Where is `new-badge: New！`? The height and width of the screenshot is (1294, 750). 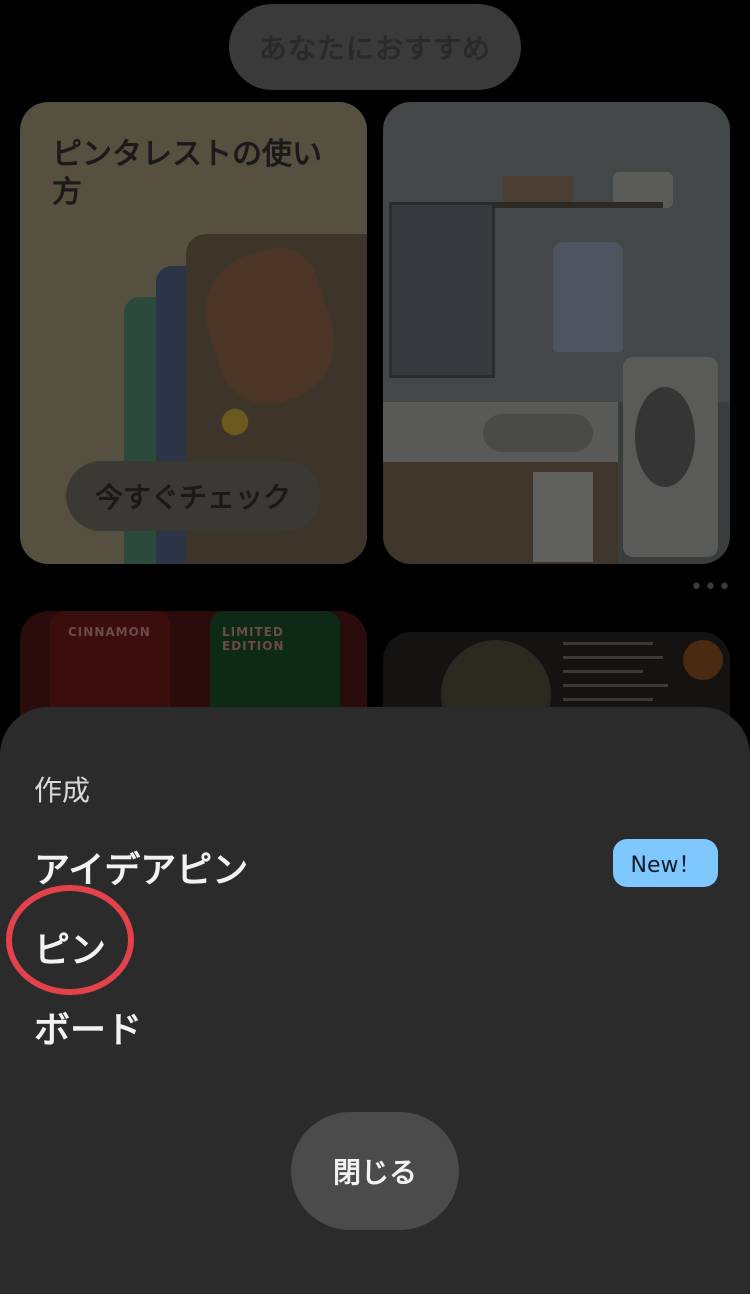 new-badge: New！ is located at coordinates (665, 863).